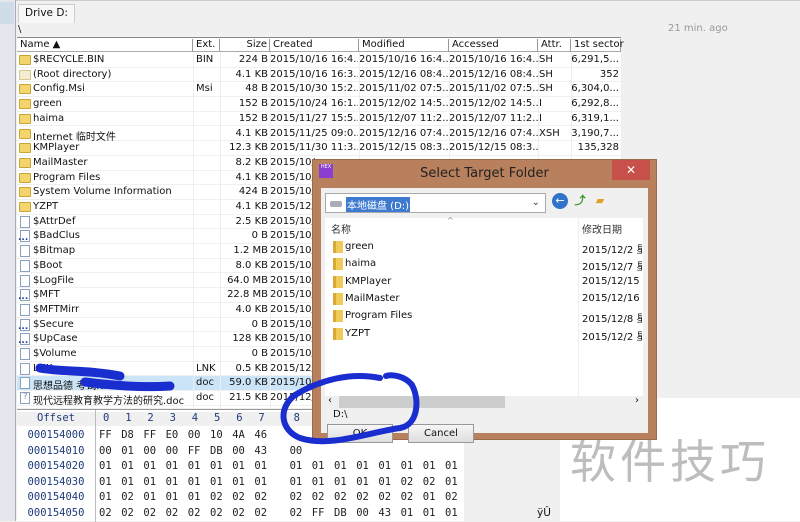 The width and height of the screenshot is (800, 522). I want to click on folder-item: YZPT 2015/12/2 星, so click(484, 334).